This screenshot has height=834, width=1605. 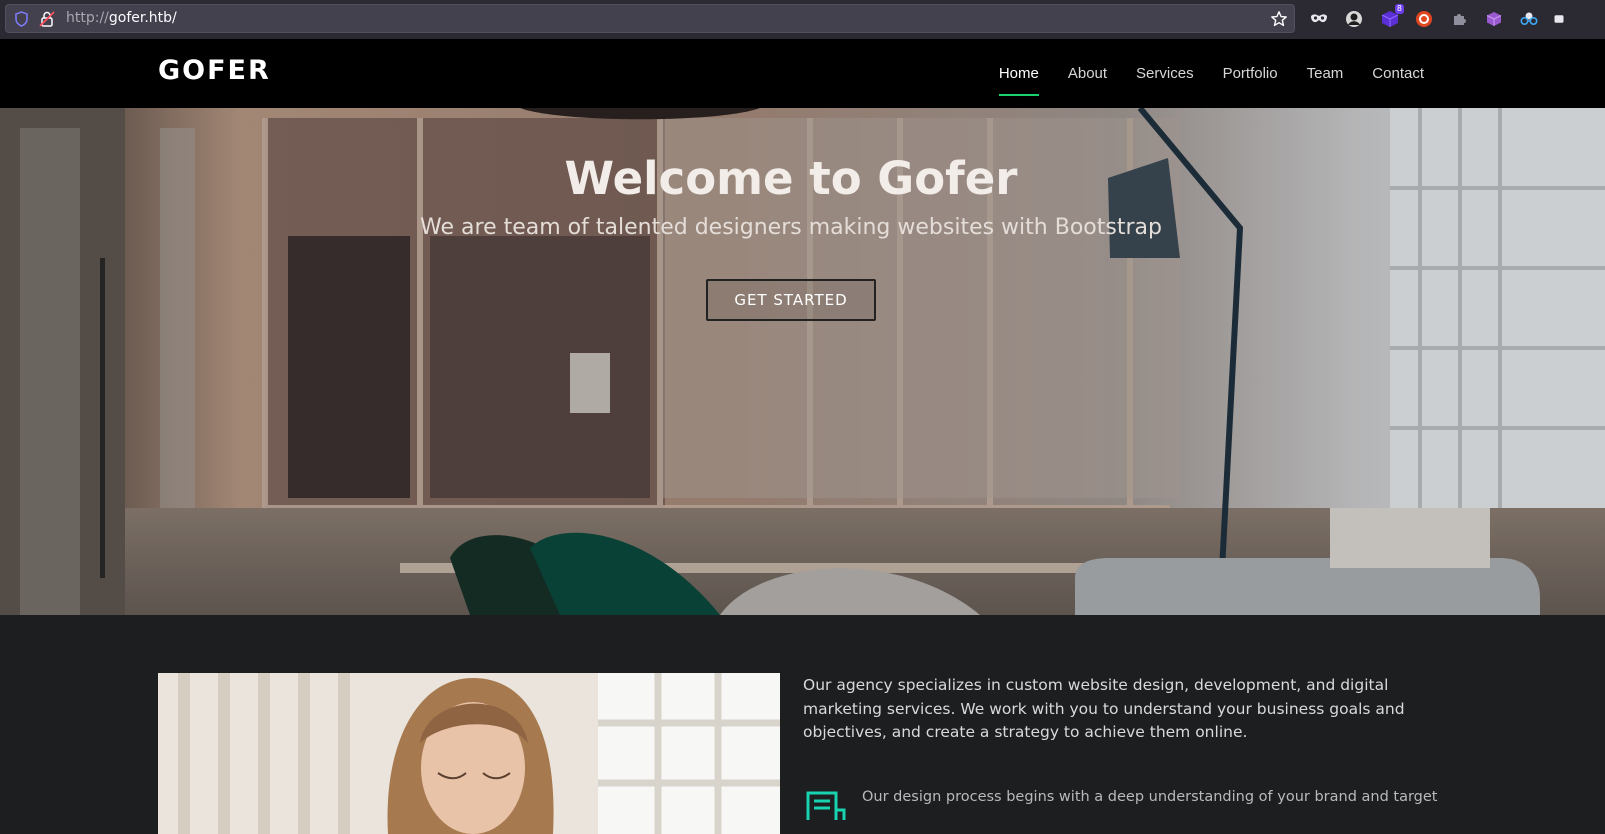 I want to click on cube-extension-icon: 8, so click(x=1392, y=16).